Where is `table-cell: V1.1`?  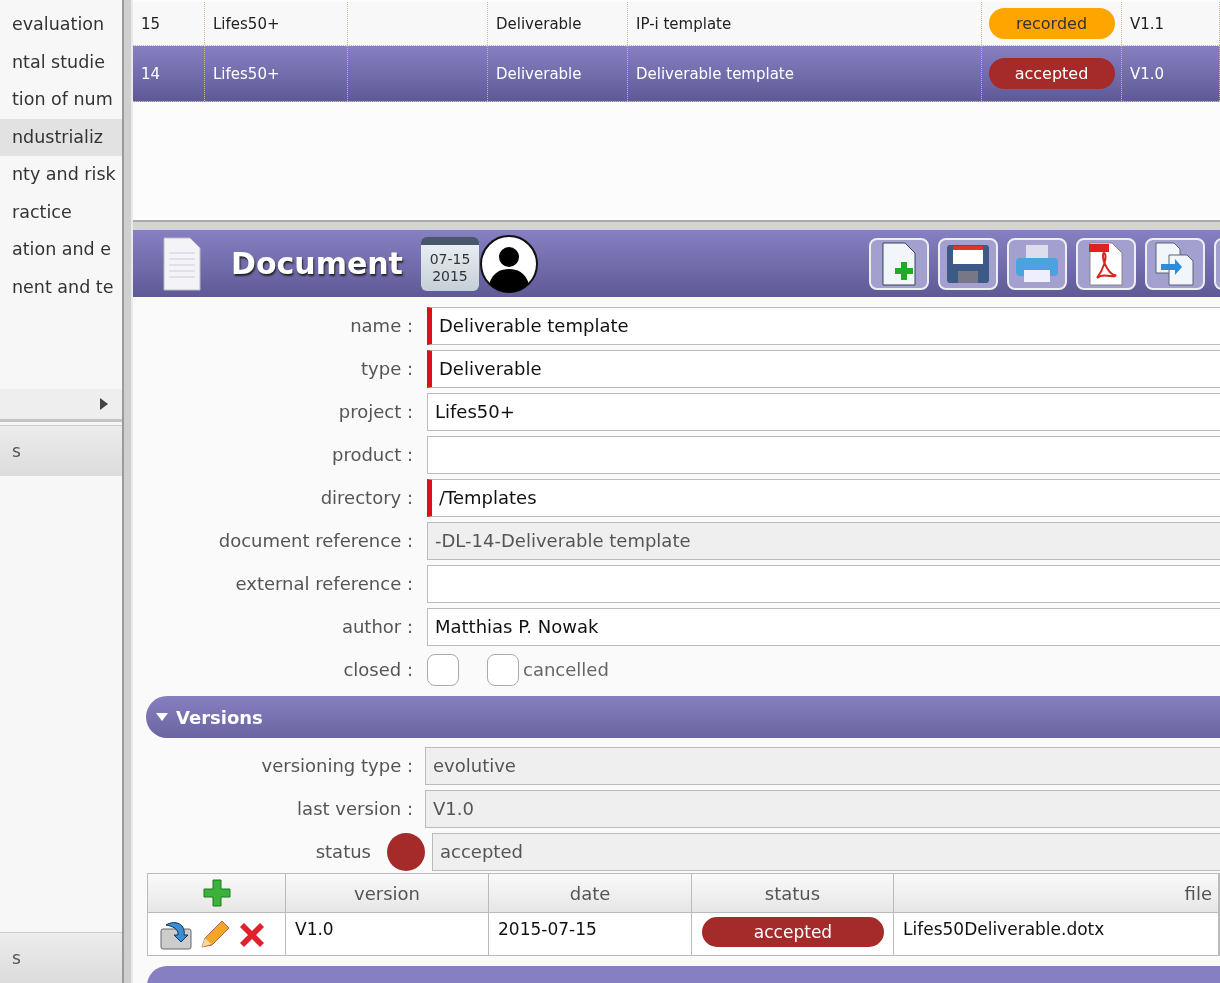 table-cell: V1.1 is located at coordinates (1171, 23).